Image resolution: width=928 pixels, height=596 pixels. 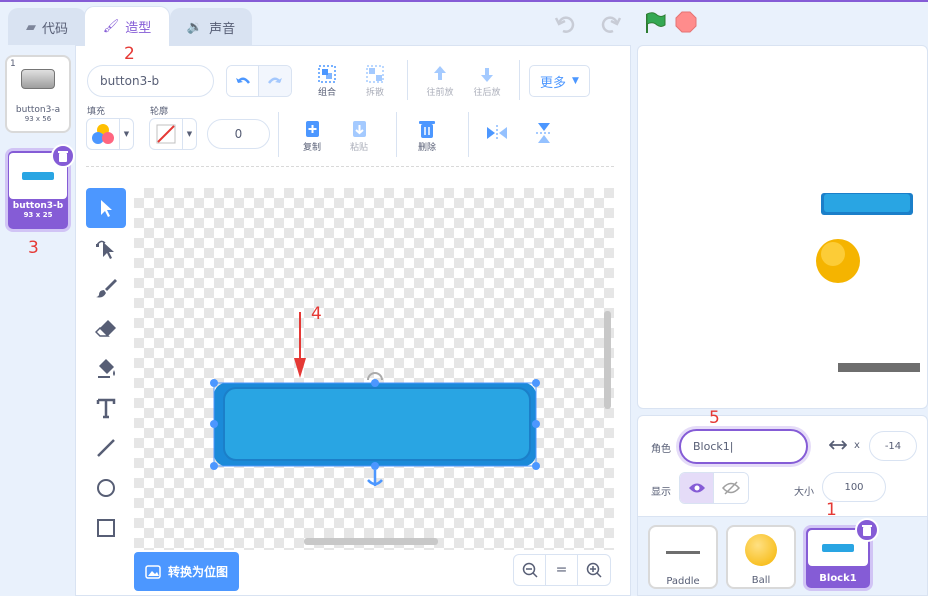 I want to click on undo-button, so click(x=243, y=81).